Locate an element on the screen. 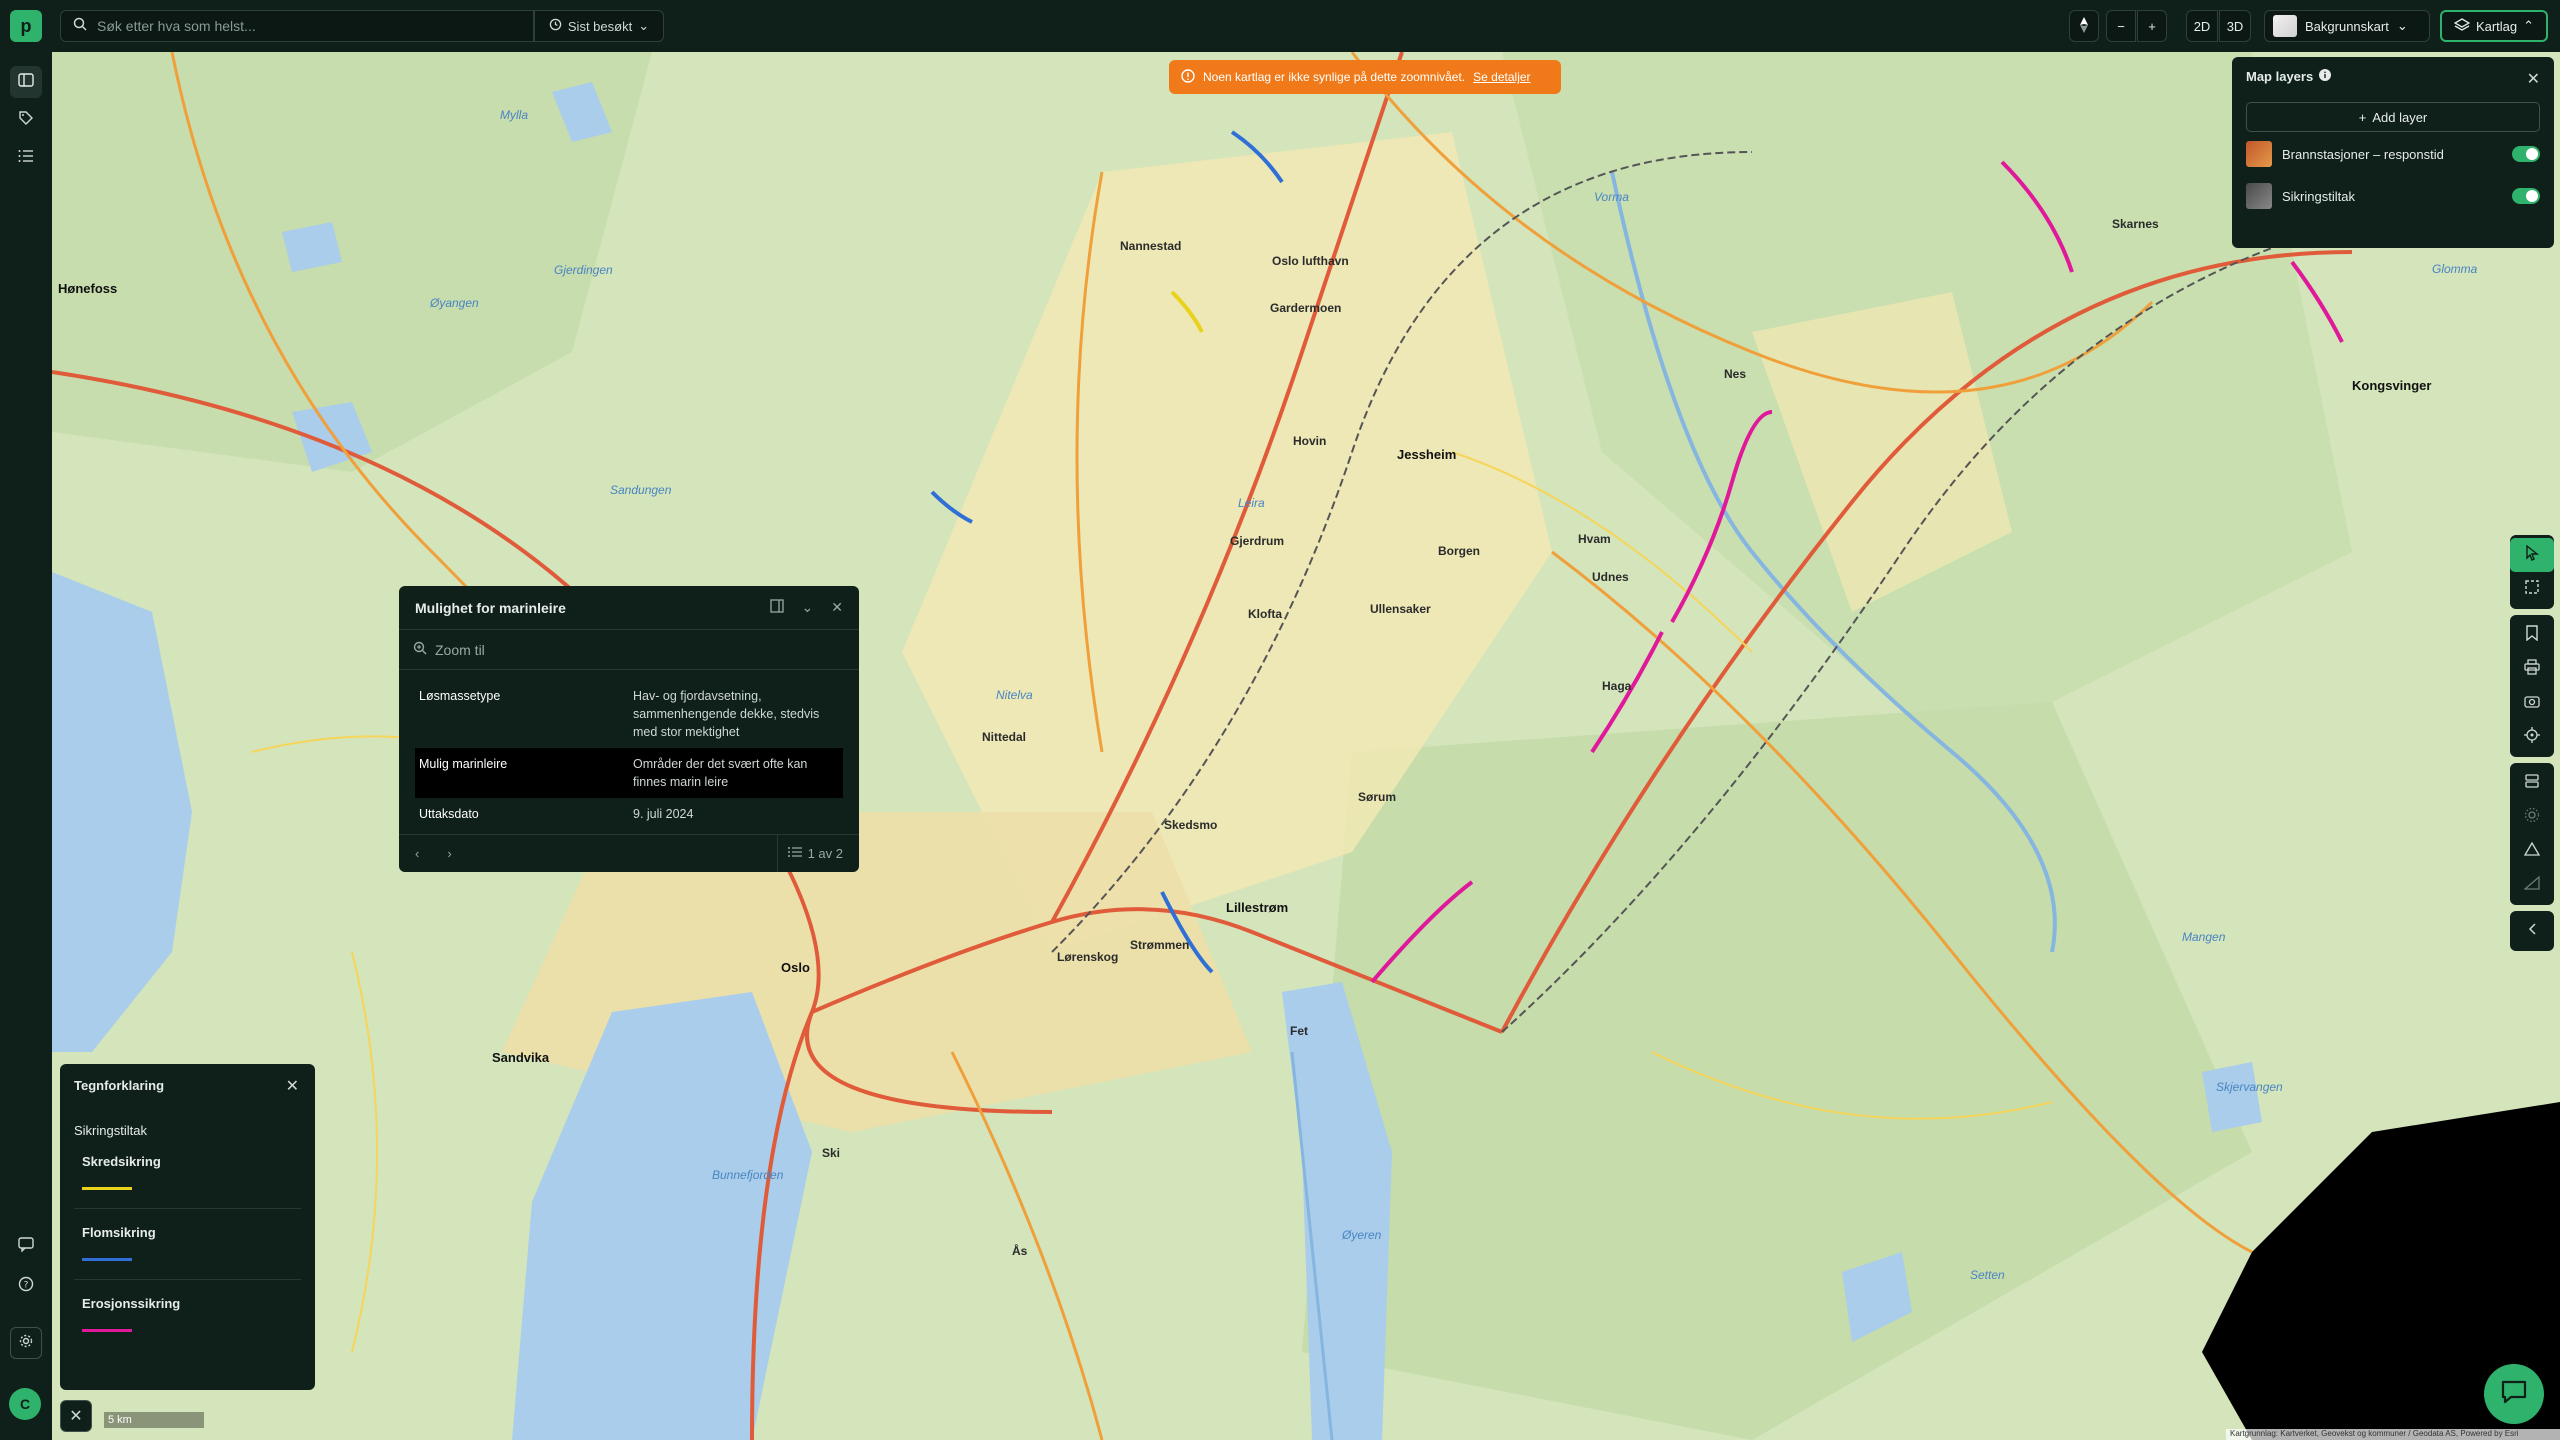  box-select-button is located at coordinates (2532, 589).